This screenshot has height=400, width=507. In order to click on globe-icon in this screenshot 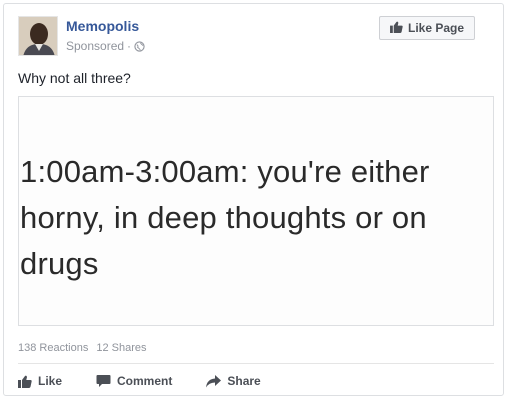, I will do `click(139, 46)`.